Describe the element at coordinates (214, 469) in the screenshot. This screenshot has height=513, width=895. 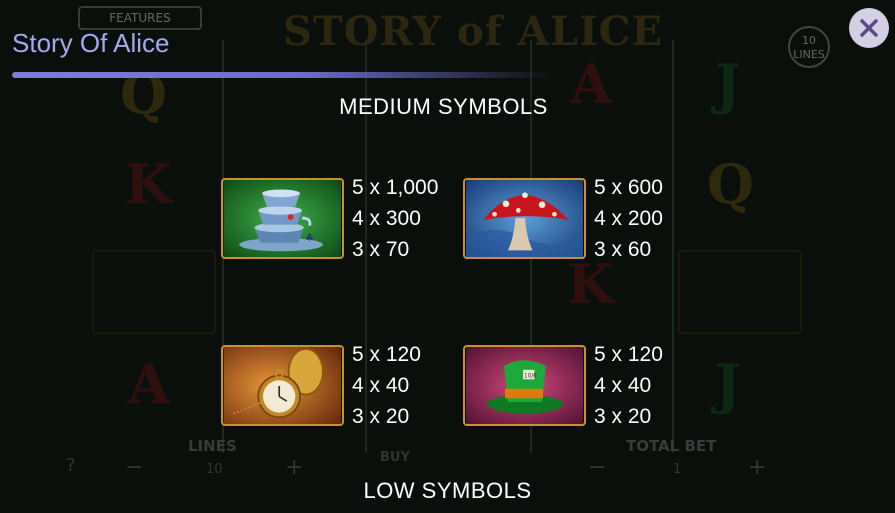
I see `lines-value: 10` at that location.